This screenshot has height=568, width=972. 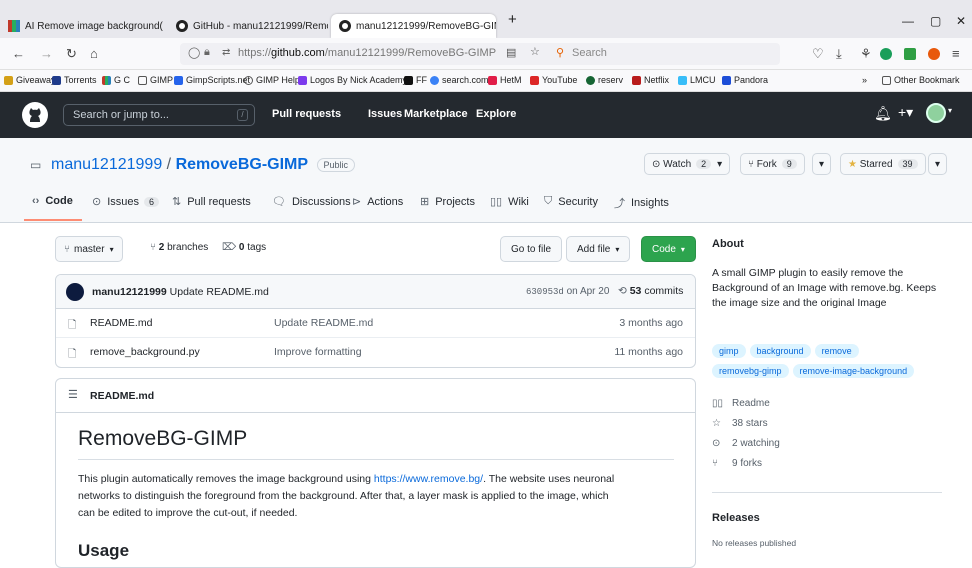 What do you see at coordinates (415, 80) in the screenshot?
I see `bookmark-item: FF` at bounding box center [415, 80].